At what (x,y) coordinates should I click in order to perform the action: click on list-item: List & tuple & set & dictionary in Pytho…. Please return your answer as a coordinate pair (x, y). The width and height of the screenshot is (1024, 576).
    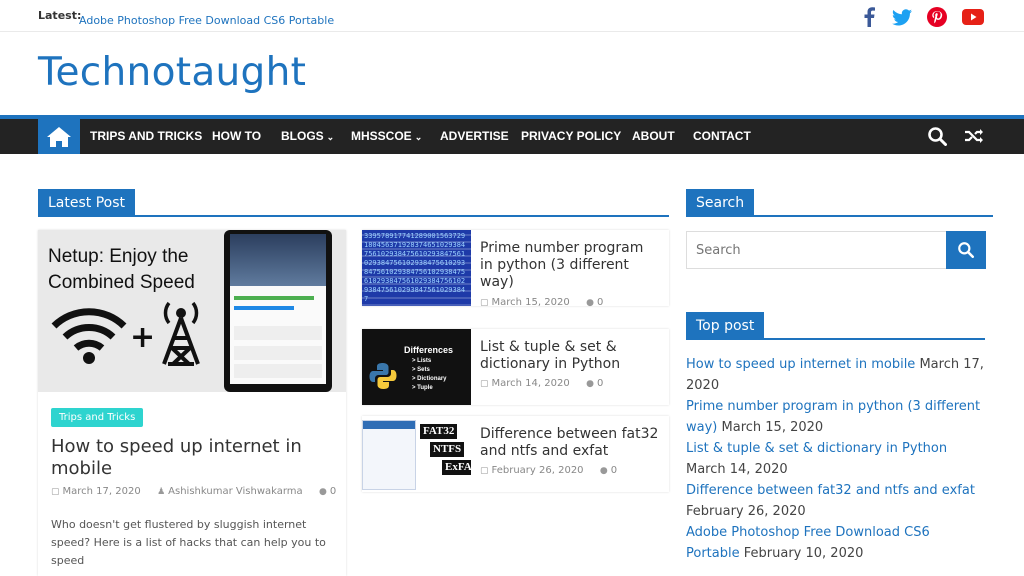
    Looking at the image, I should click on (836, 459).